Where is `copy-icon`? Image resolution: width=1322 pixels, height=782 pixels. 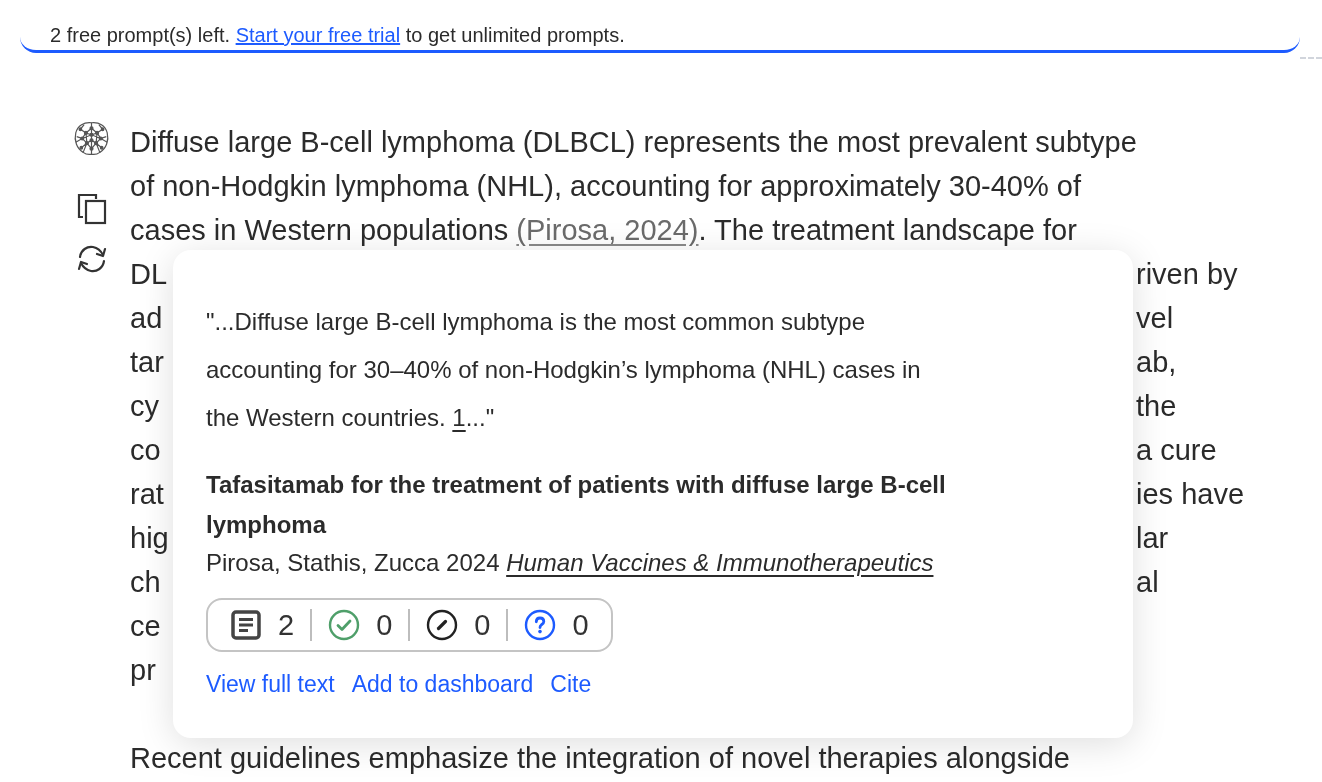
copy-icon is located at coordinates (92, 209).